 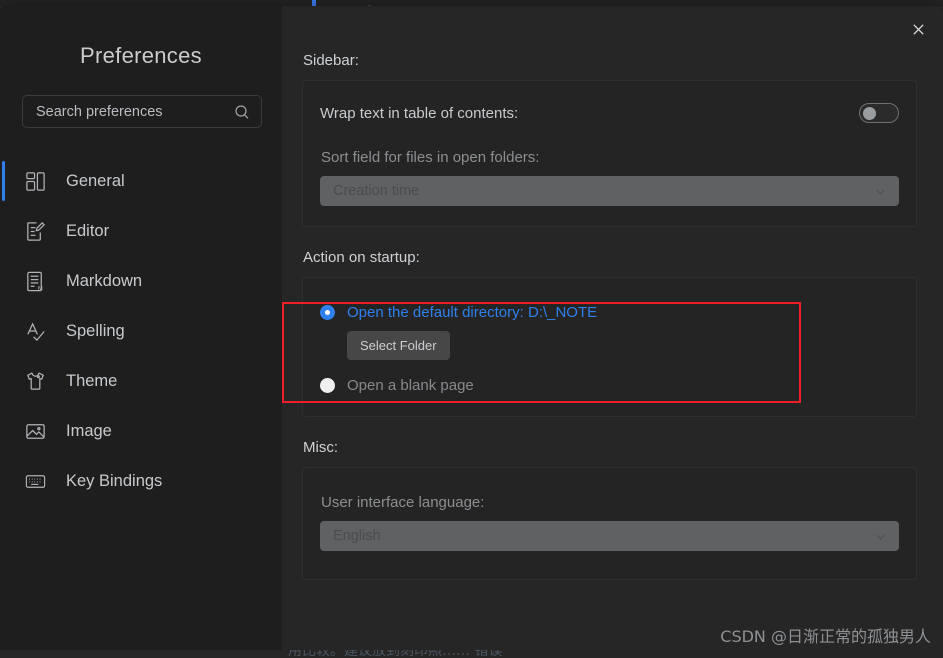 What do you see at coordinates (141, 231) in the screenshot?
I see `sidebar-item-editor: Editor` at bounding box center [141, 231].